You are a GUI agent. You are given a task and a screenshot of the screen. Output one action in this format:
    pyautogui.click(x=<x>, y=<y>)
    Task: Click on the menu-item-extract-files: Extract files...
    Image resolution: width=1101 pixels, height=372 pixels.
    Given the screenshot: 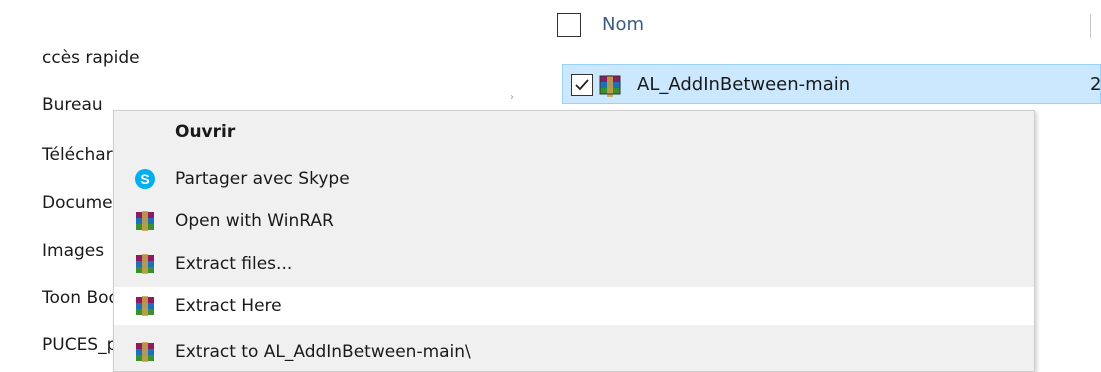 What is the action you would take?
    pyautogui.click(x=574, y=264)
    